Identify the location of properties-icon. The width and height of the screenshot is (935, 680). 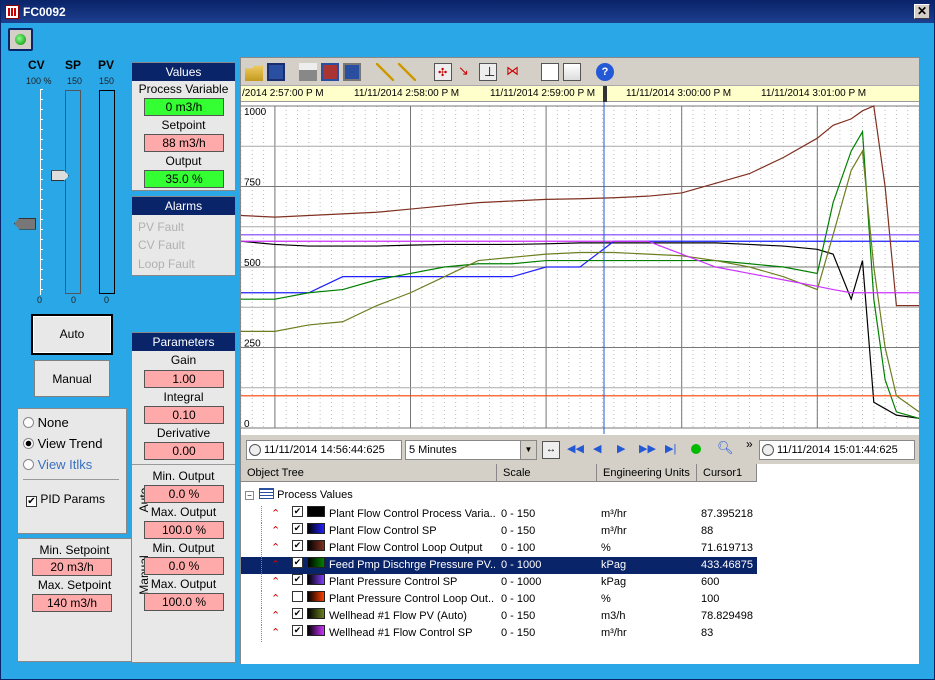
(550, 72).